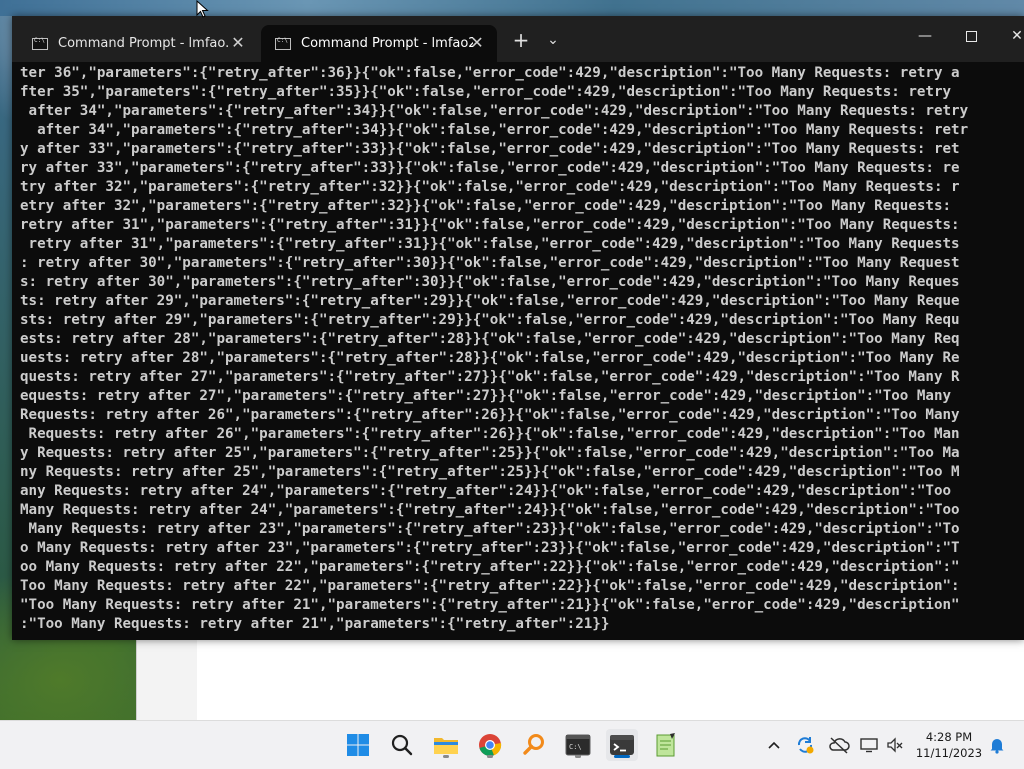 This screenshot has height=769, width=1024. What do you see at coordinates (387, 43) in the screenshot?
I see `tab-title: Command Prompt - lmfao2.bat` at bounding box center [387, 43].